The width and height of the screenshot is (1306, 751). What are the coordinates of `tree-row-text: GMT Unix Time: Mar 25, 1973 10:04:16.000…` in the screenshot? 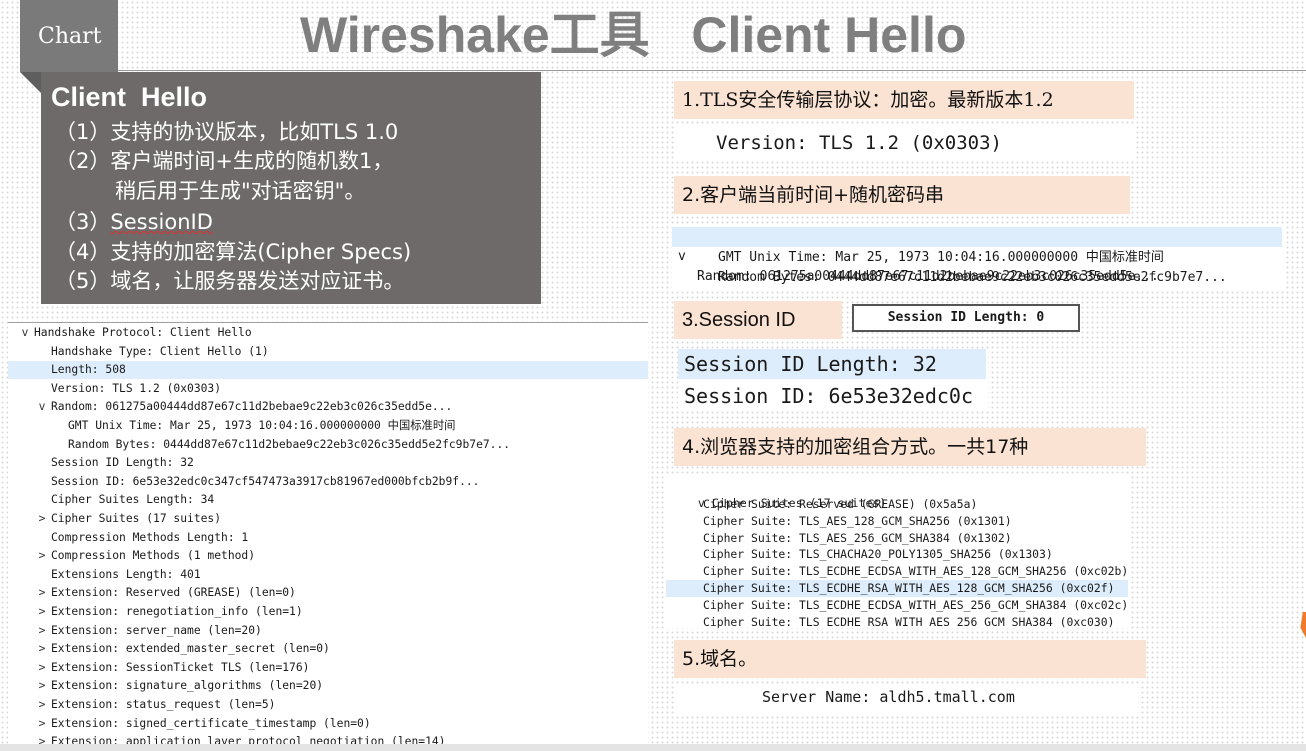 It's located at (262, 425).